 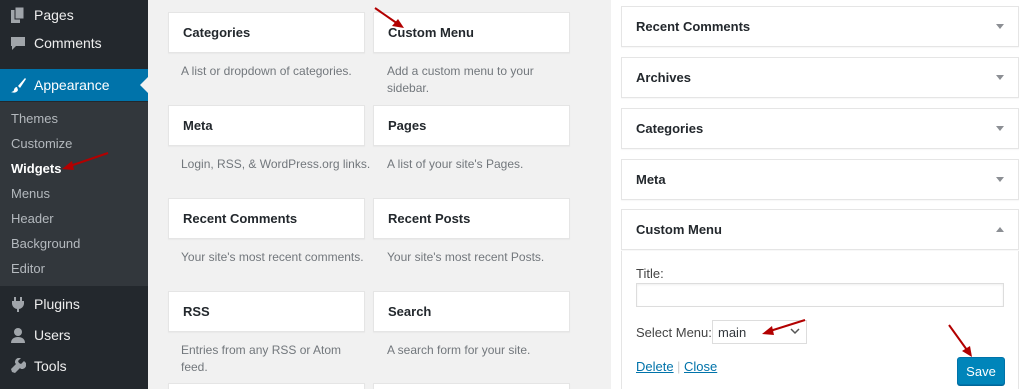 What do you see at coordinates (36, 169) in the screenshot?
I see `submenu-widgets: Widgets` at bounding box center [36, 169].